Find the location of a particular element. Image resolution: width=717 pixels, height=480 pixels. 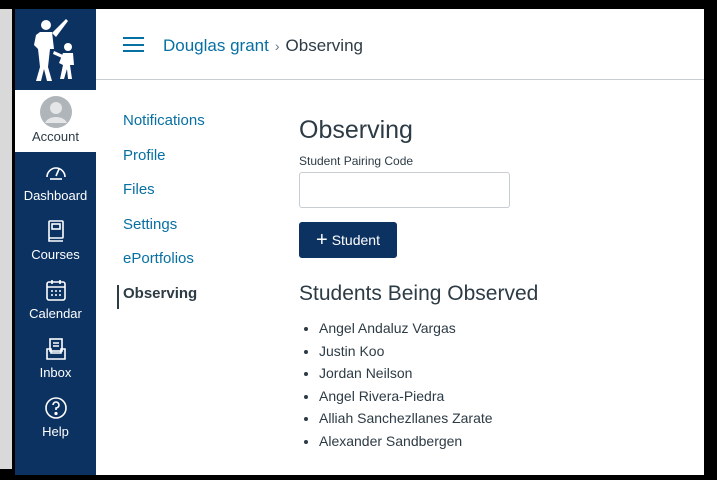

help-icon is located at coordinates (56, 408).